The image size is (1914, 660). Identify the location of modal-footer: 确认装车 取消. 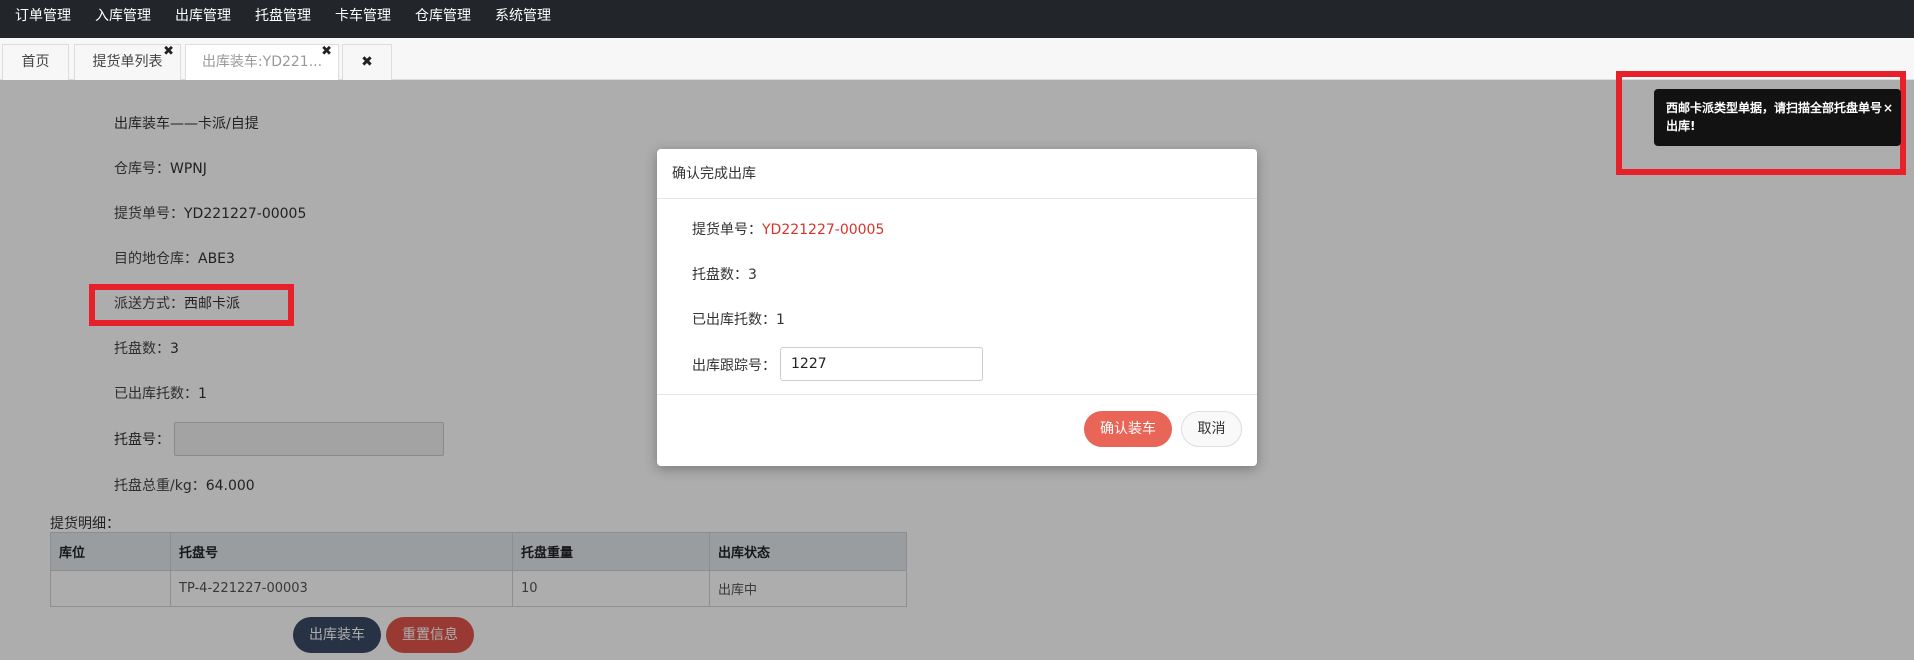
(957, 430).